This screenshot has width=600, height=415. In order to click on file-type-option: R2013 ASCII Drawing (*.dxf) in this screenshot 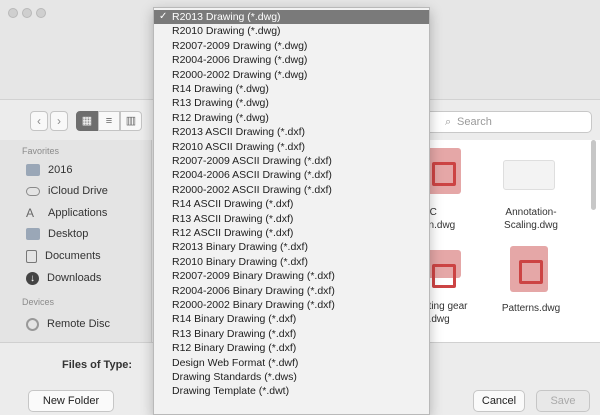, I will do `click(291, 132)`.